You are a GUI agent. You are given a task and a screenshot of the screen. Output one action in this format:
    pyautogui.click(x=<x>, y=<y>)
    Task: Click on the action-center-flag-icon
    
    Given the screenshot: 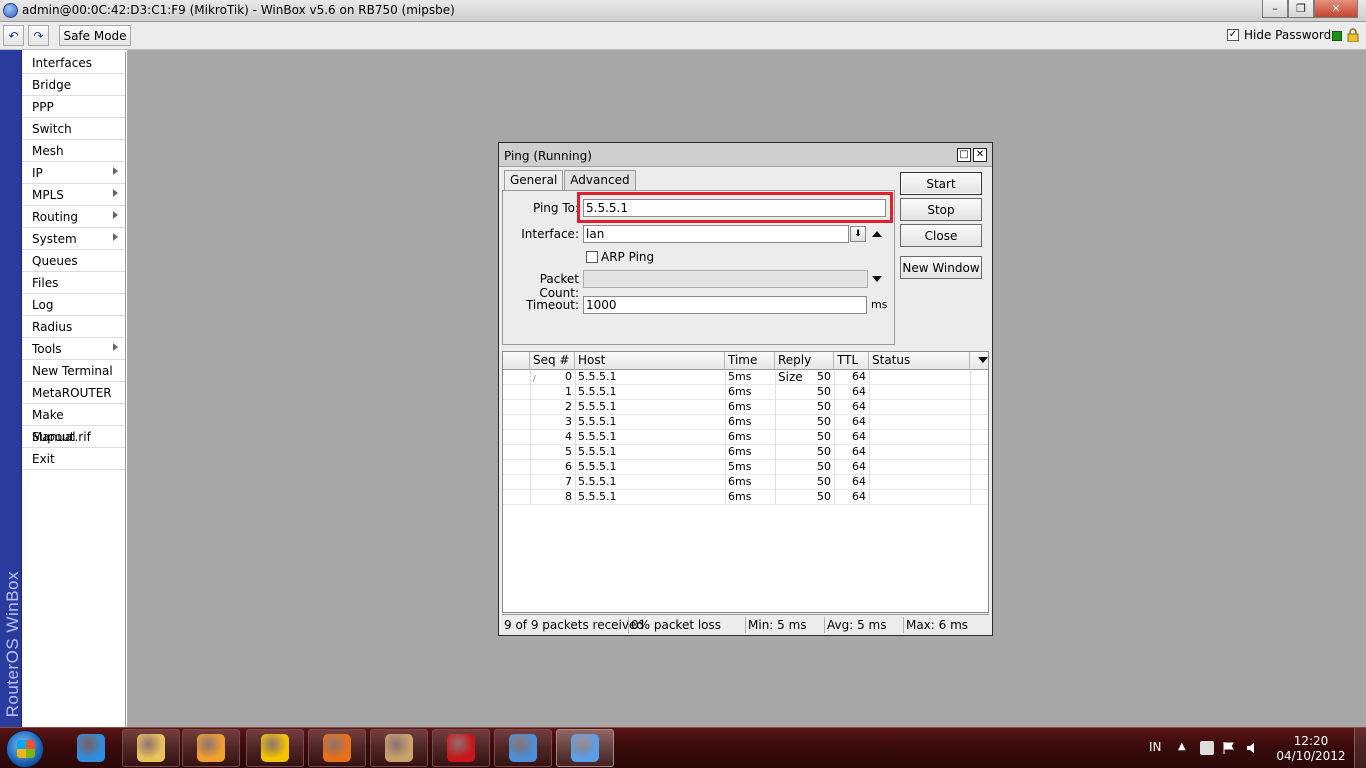 What is the action you would take?
    pyautogui.click(x=1229, y=748)
    